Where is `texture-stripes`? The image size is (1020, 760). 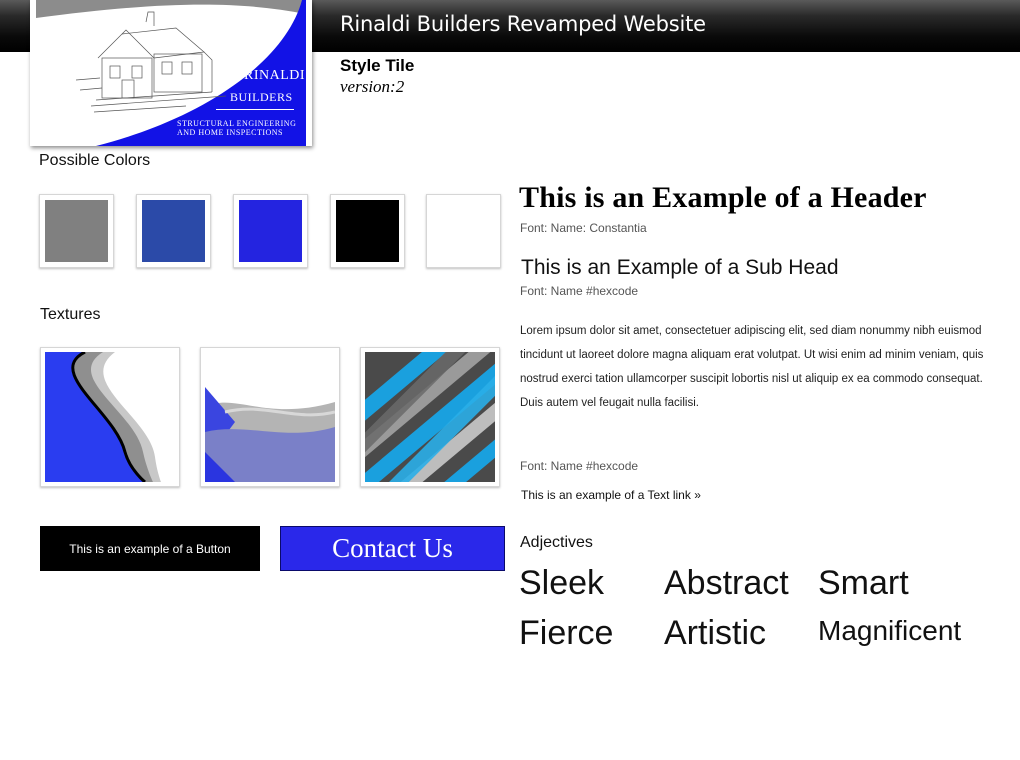 texture-stripes is located at coordinates (430, 417).